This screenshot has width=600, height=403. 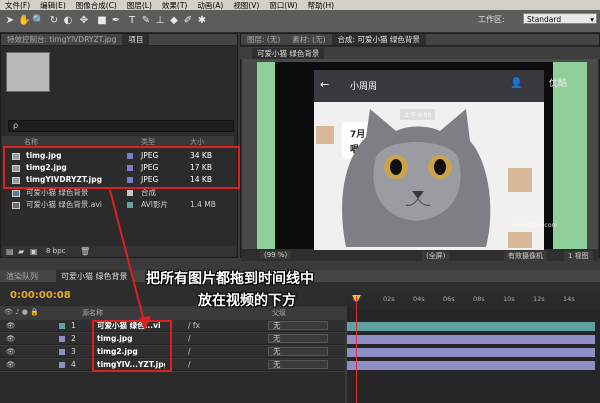 What do you see at coordinates (102, 21) in the screenshot?
I see `rectangle-mask-tool-icon: ■` at bounding box center [102, 21].